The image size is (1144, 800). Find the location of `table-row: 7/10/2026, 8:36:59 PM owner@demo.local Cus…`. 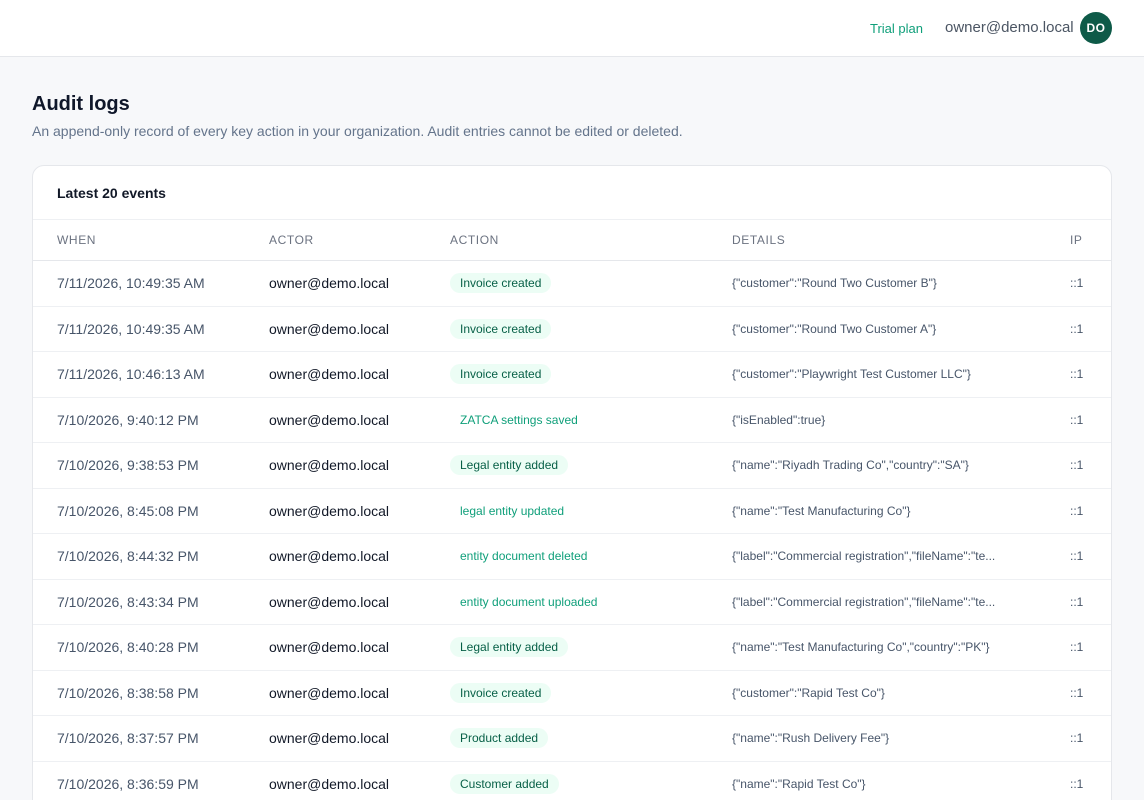

table-row: 7/10/2026, 8:36:59 PM owner@demo.local Cus… is located at coordinates (572, 781).